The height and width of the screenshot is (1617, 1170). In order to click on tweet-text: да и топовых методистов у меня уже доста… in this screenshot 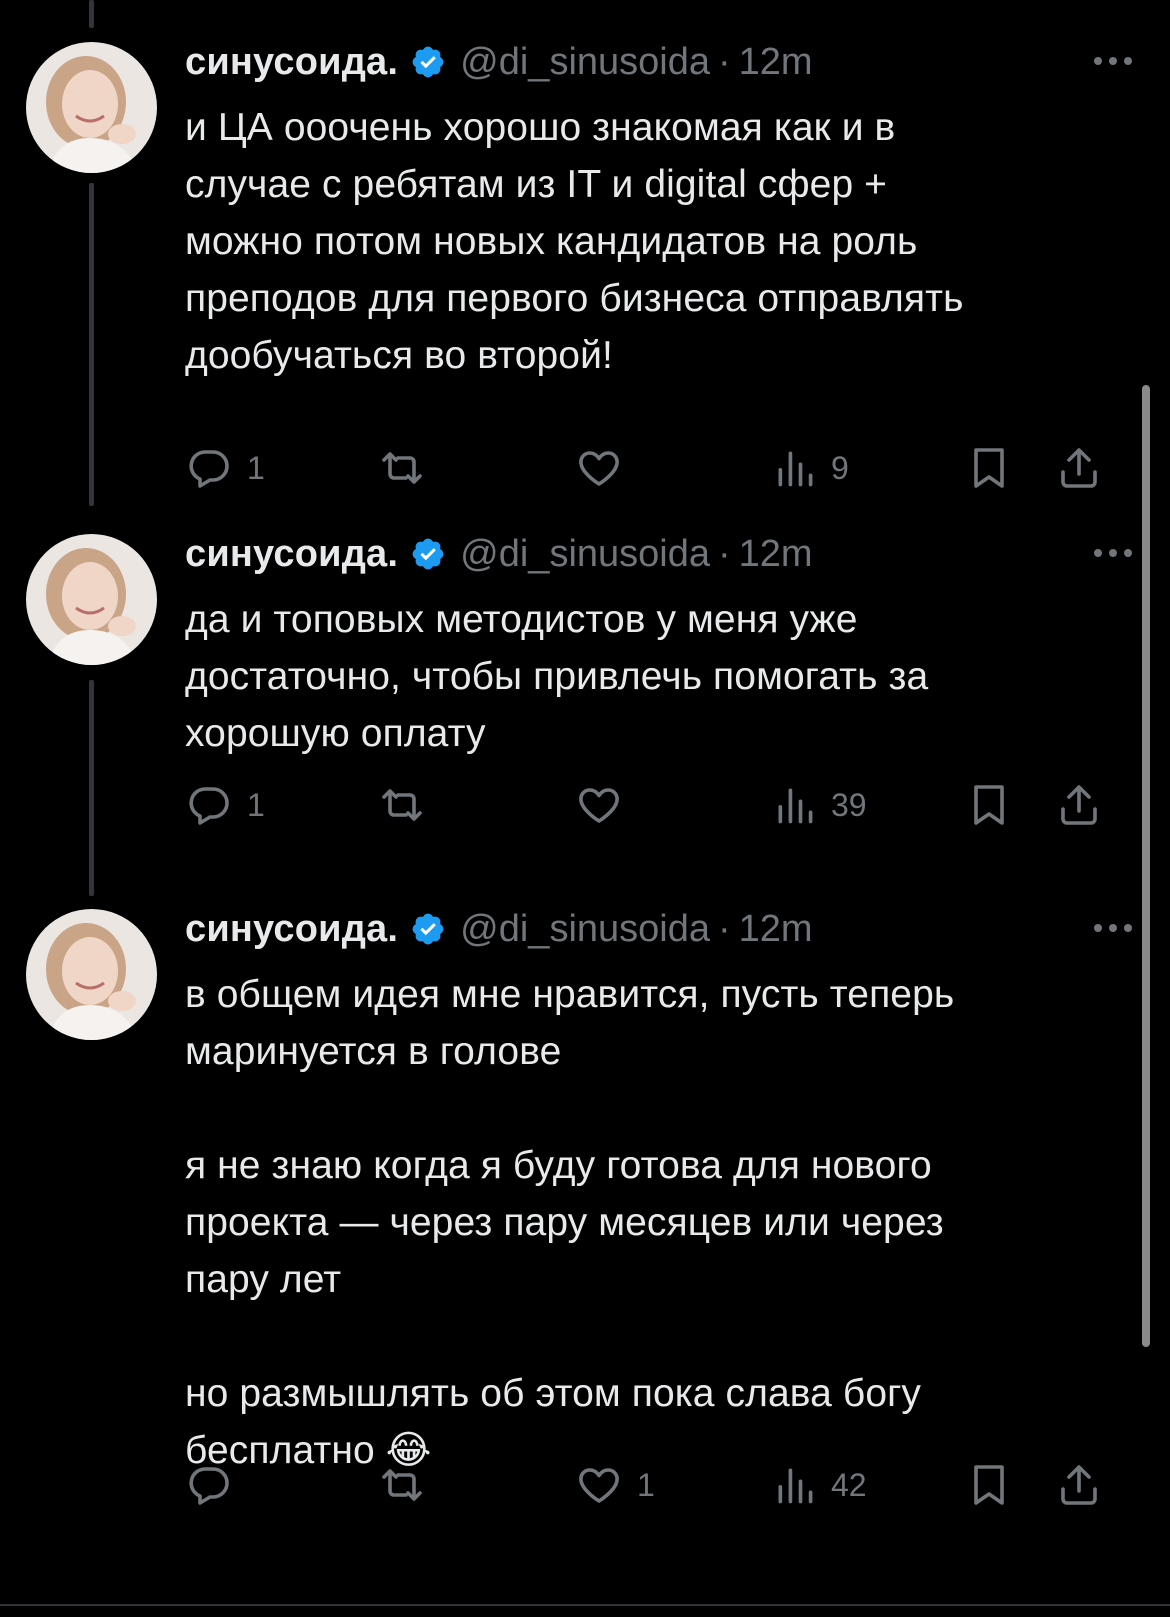, I will do `click(557, 676)`.